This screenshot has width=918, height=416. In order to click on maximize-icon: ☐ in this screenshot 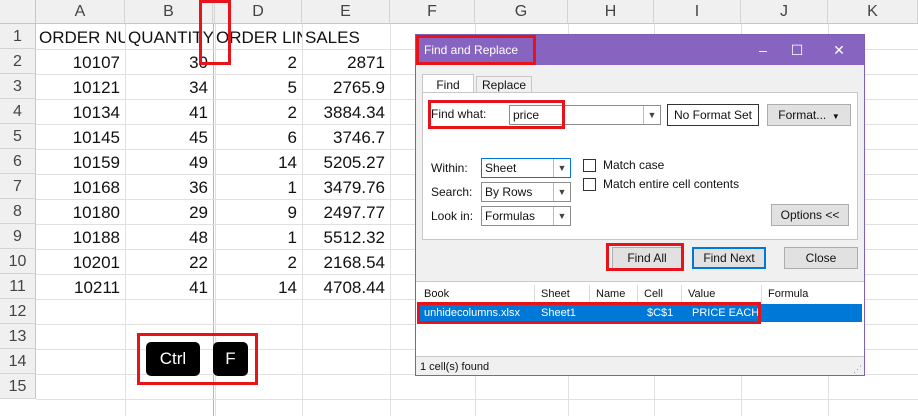, I will do `click(797, 50)`.